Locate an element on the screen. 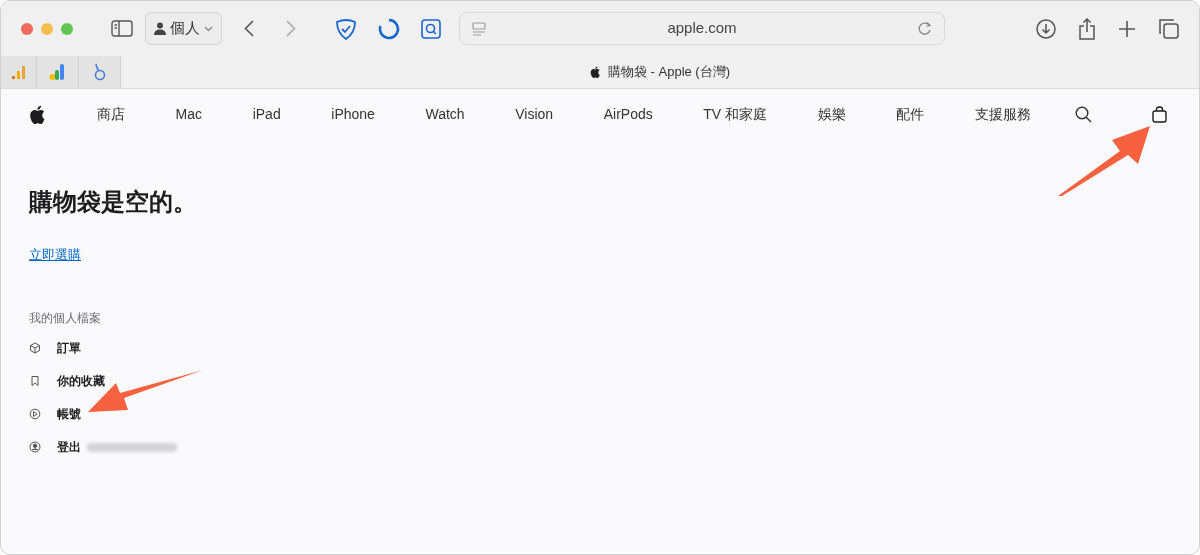 The height and width of the screenshot is (555, 1200). address-text: apple.com is located at coordinates (702, 28).